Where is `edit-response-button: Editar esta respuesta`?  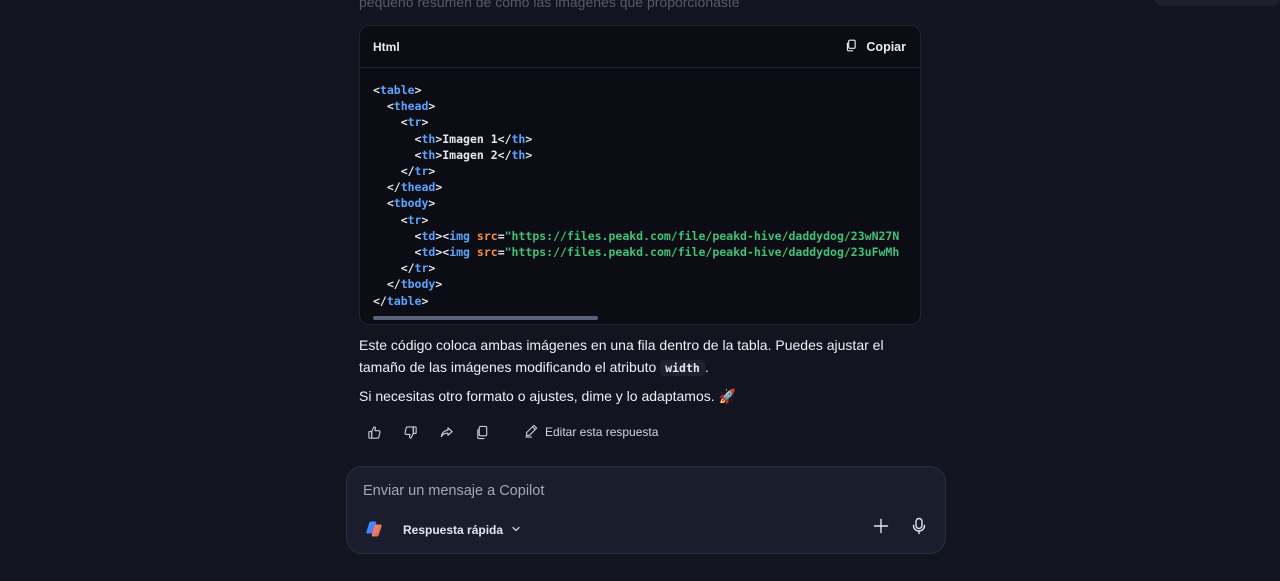 edit-response-button: Editar esta respuesta is located at coordinates (591, 432).